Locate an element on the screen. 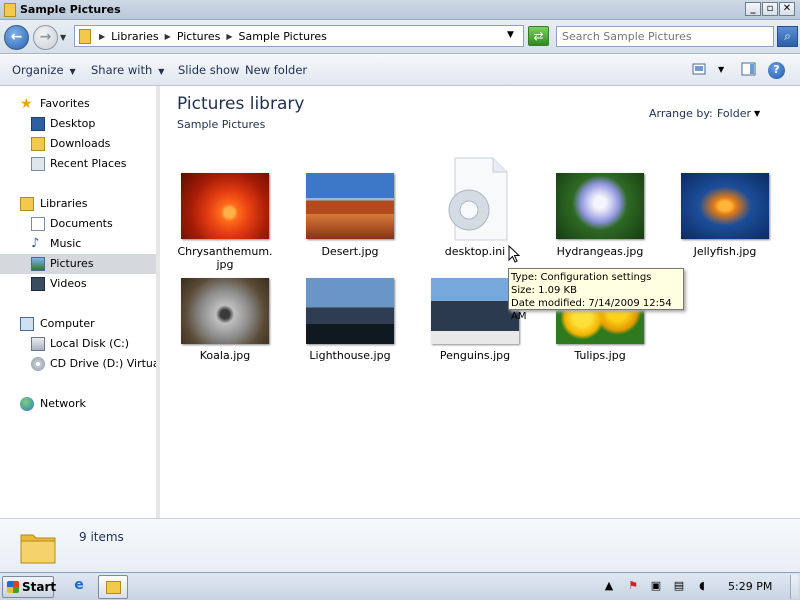  windows-logo-icon is located at coordinates (13, 587).